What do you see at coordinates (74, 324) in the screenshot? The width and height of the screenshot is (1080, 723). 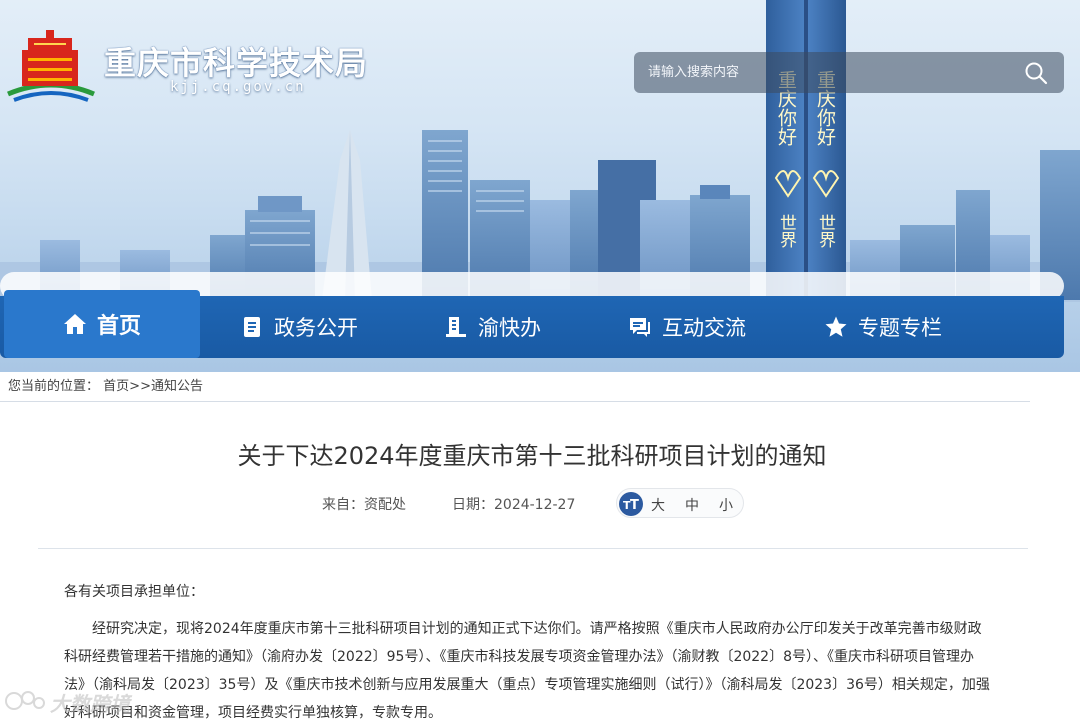 I see `home-icon` at bounding box center [74, 324].